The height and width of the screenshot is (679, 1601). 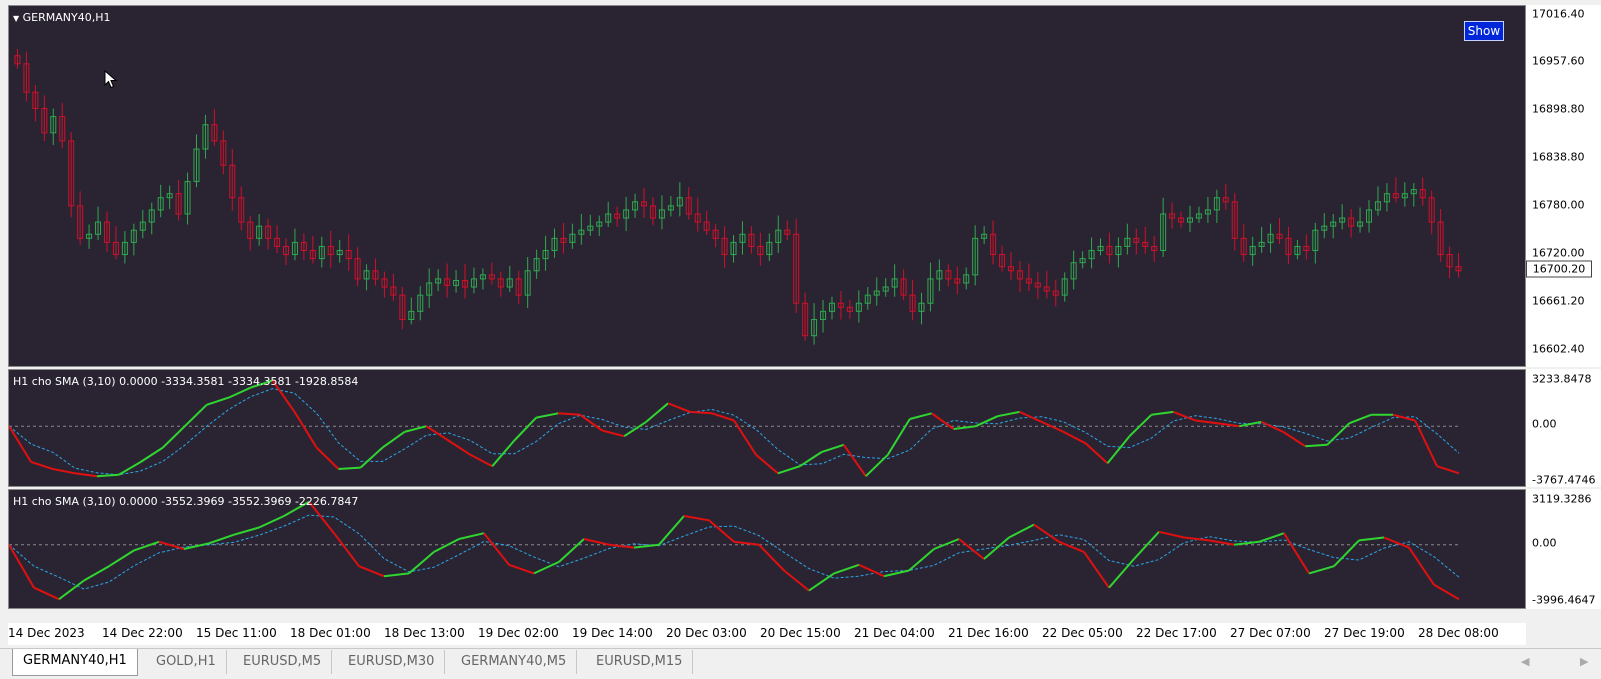 What do you see at coordinates (1484, 31) in the screenshot?
I see `show-button: Show` at bounding box center [1484, 31].